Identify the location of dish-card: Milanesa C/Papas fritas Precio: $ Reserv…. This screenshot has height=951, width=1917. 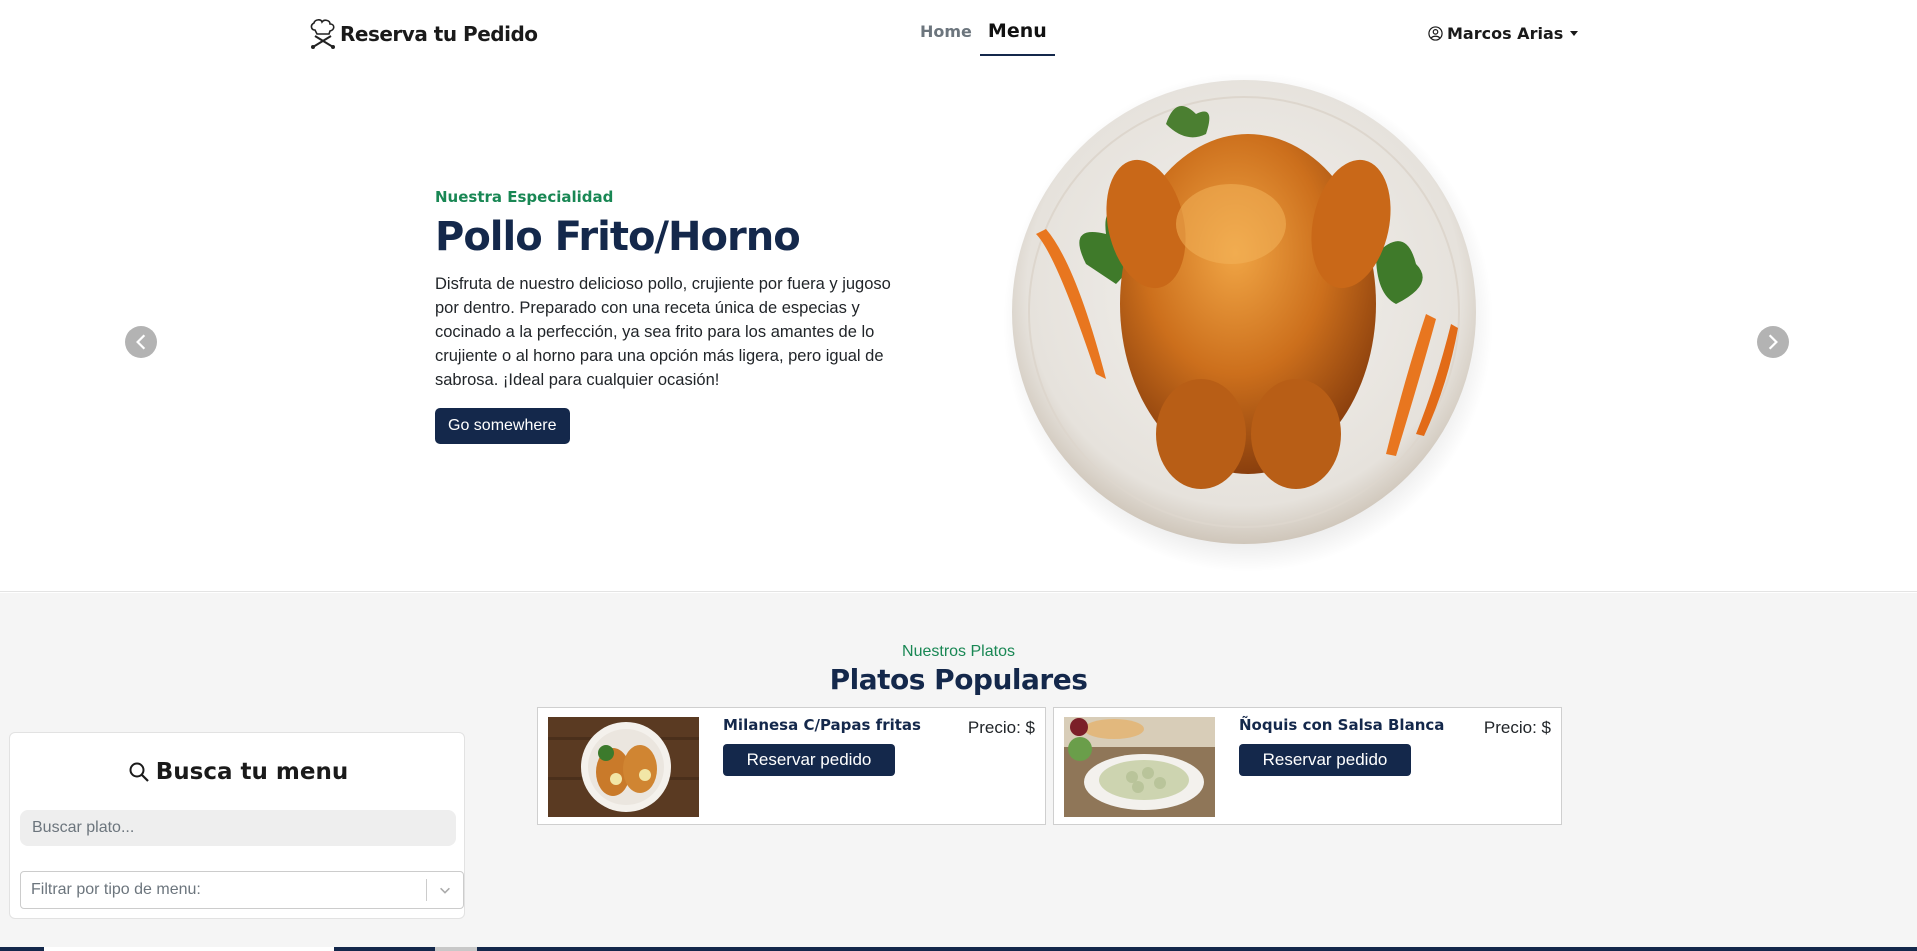
(791, 766).